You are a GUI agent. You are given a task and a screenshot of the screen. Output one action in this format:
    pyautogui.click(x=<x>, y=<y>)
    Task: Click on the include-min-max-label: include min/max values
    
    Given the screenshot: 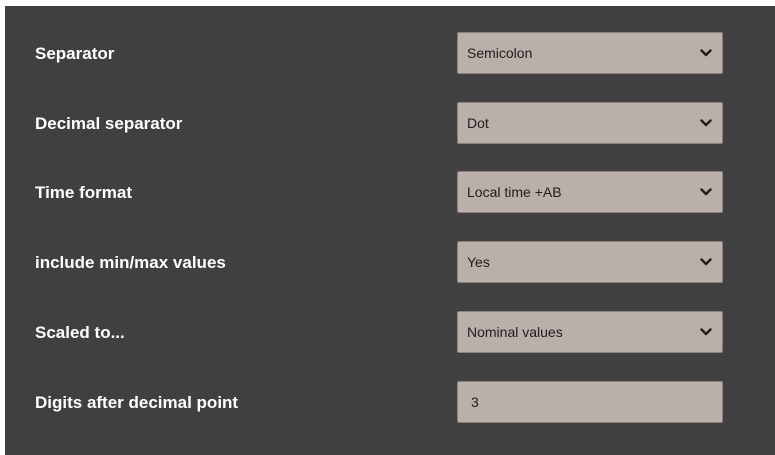 What is the action you would take?
    pyautogui.click(x=130, y=262)
    